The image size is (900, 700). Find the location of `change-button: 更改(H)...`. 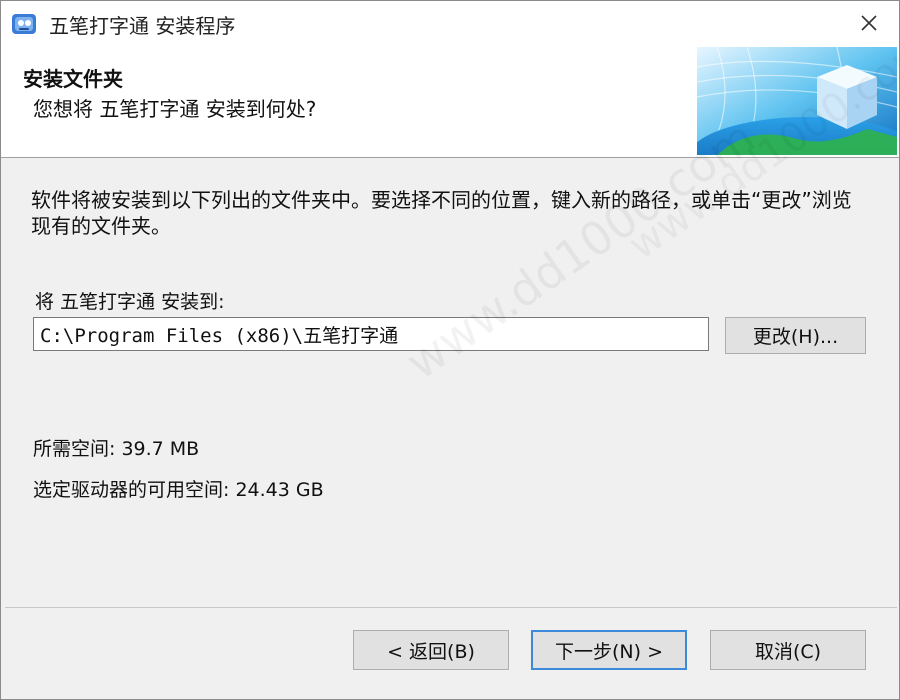

change-button: 更改(H)... is located at coordinates (795, 335).